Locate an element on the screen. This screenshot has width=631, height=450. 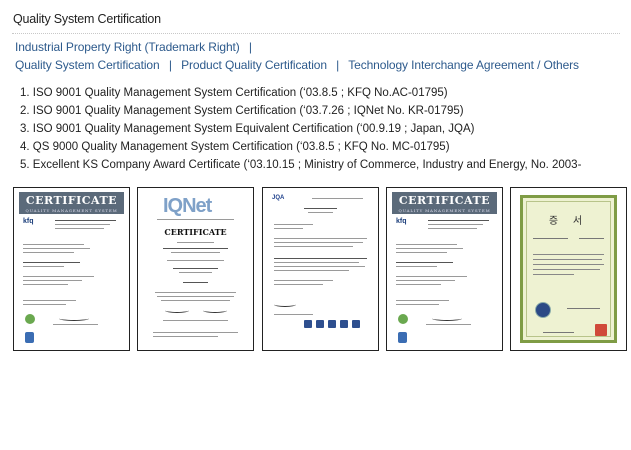
ks-emblem-icon is located at coordinates (543, 310).